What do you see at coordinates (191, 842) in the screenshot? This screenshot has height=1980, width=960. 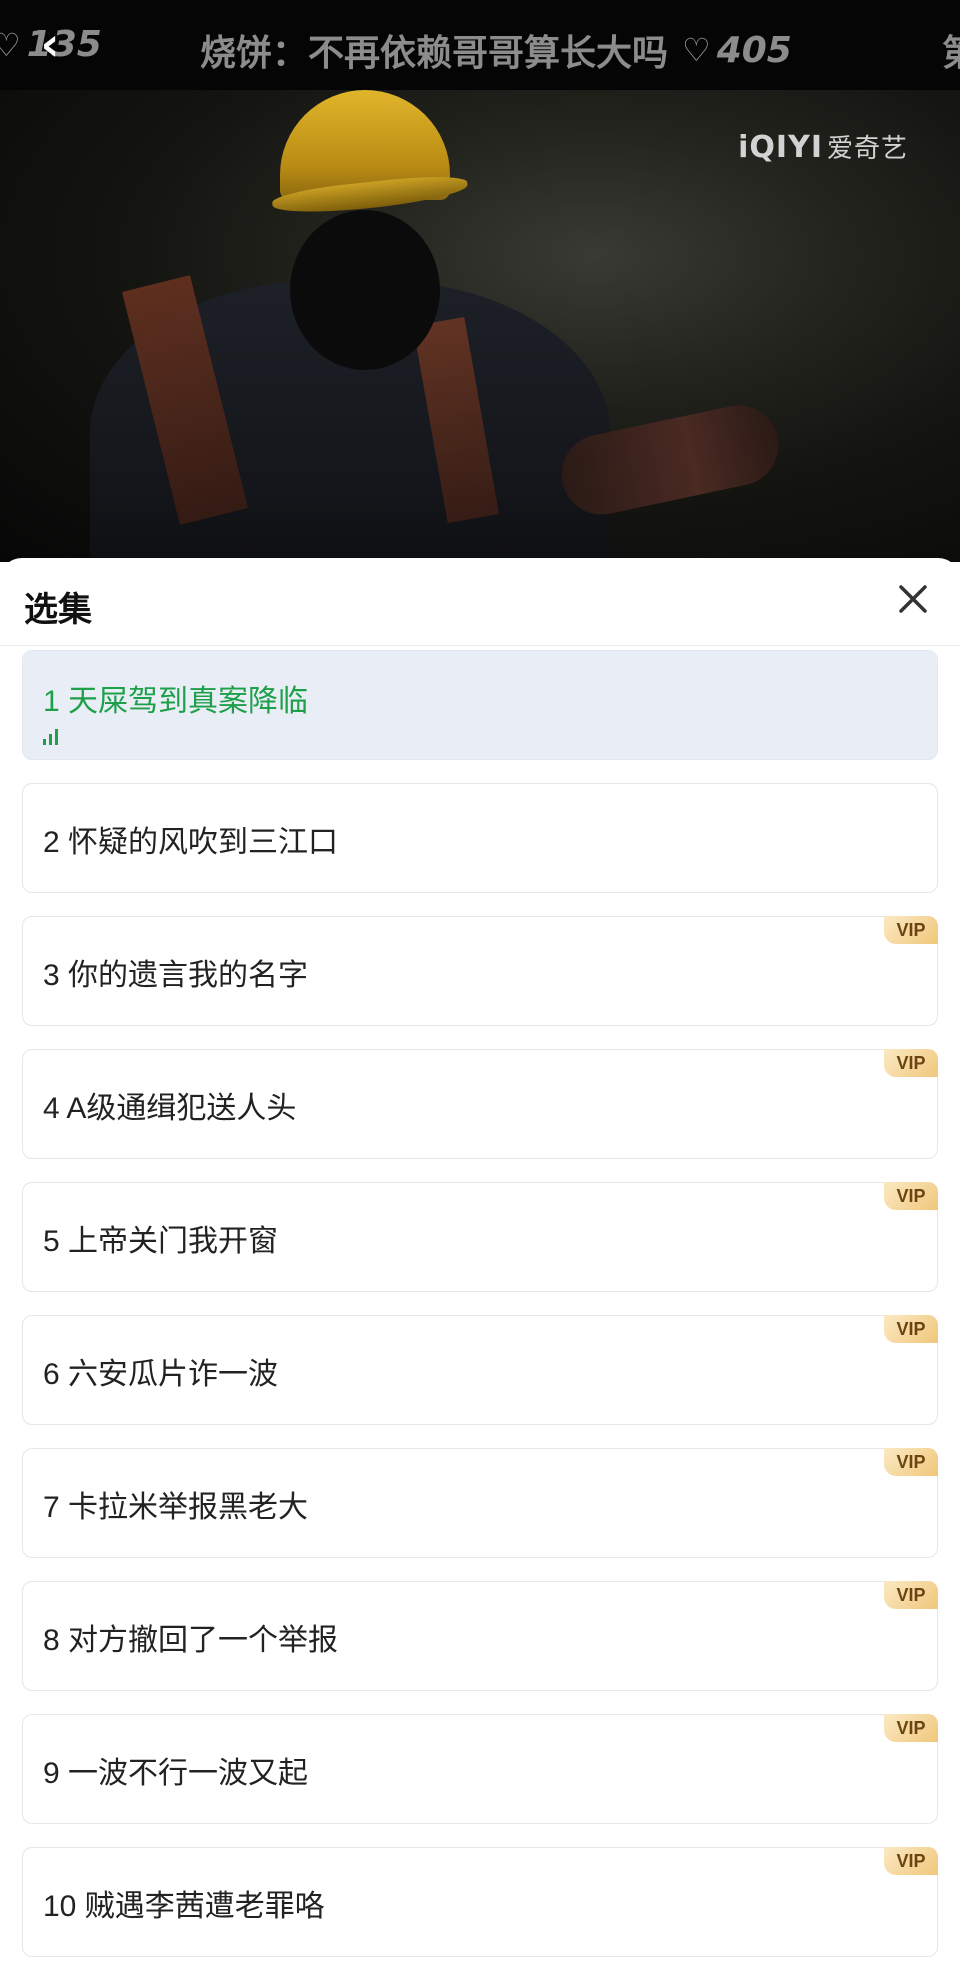 I see `episode-label: 2 怀疑的风吹到三江口` at bounding box center [191, 842].